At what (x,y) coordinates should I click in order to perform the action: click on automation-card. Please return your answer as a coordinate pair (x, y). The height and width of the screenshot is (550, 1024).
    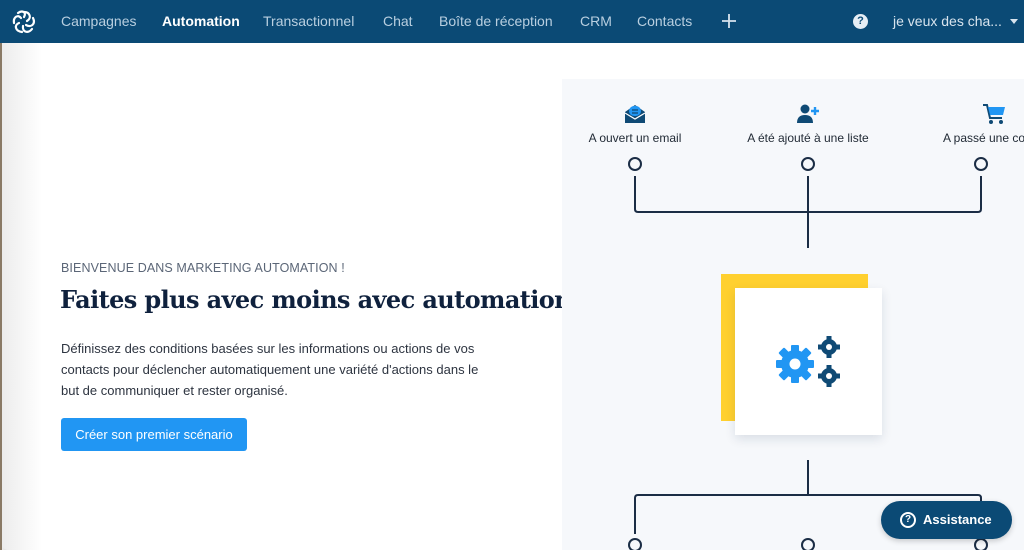
    Looking at the image, I should click on (808, 361).